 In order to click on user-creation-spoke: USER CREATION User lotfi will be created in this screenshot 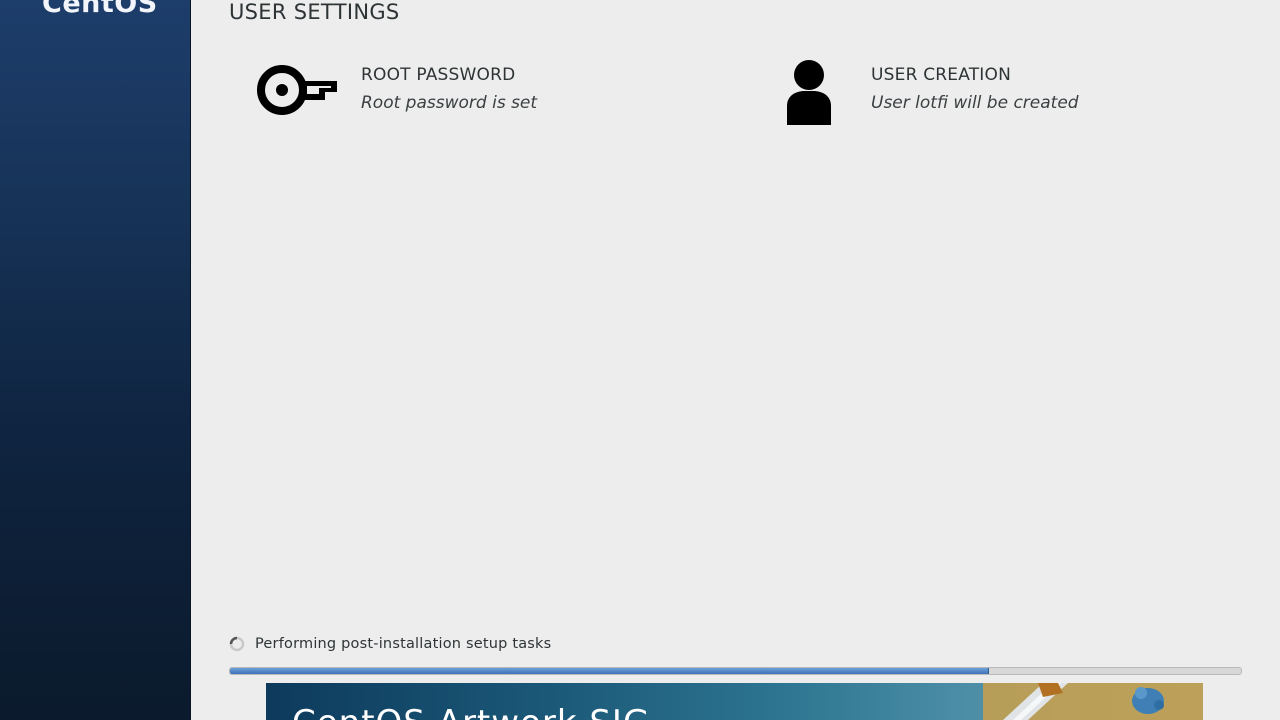, I will do `click(1001, 94)`.